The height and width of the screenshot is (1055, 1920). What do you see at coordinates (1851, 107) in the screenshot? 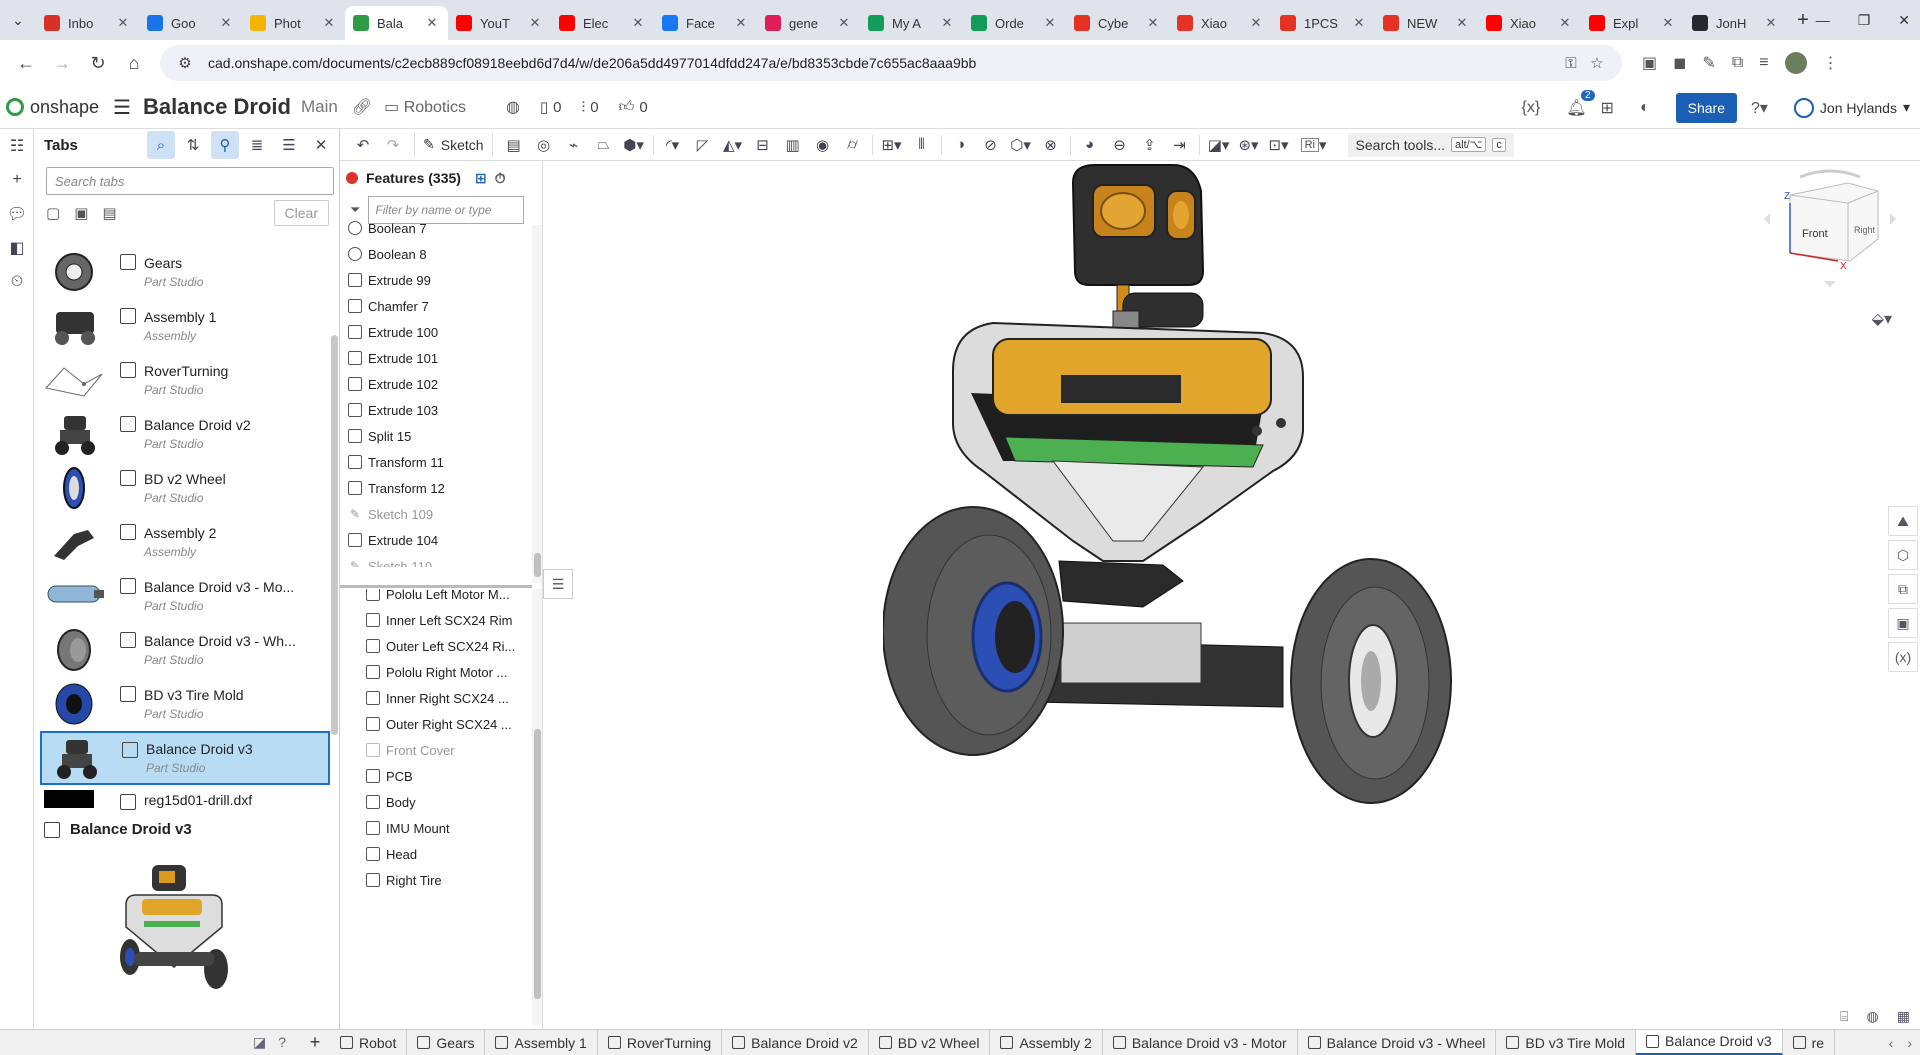
I see `user-menu: Jon Hylands ▾` at bounding box center [1851, 107].